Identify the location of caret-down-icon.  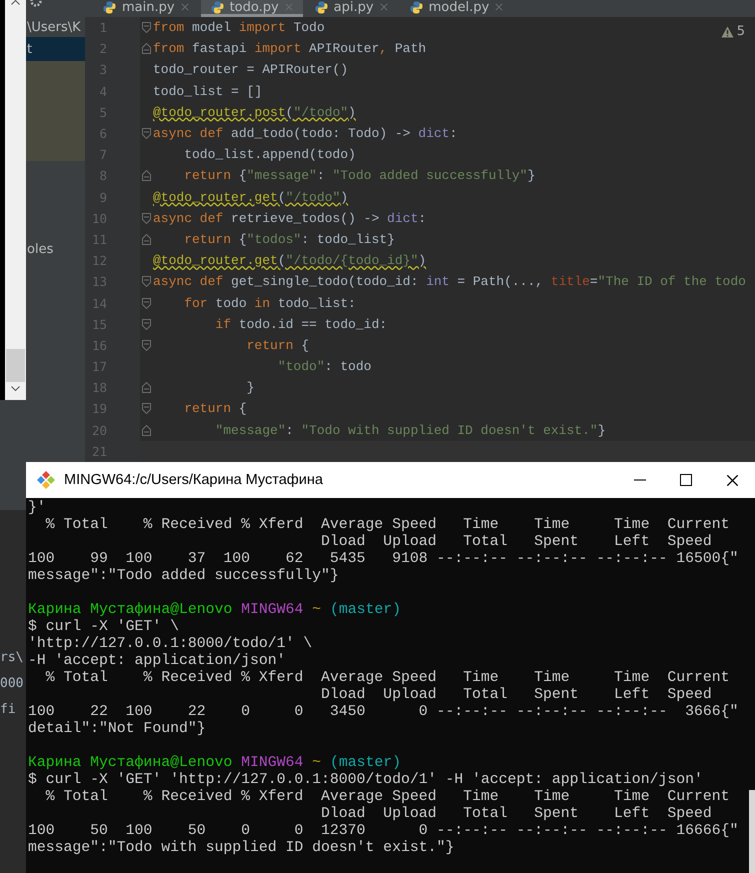
(15, 388).